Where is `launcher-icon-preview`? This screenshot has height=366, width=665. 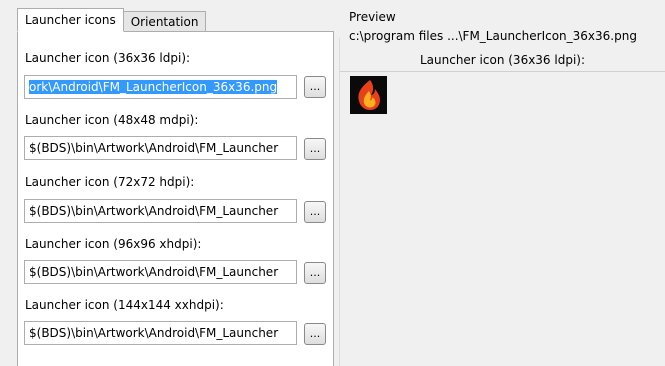
launcher-icon-preview is located at coordinates (368, 95).